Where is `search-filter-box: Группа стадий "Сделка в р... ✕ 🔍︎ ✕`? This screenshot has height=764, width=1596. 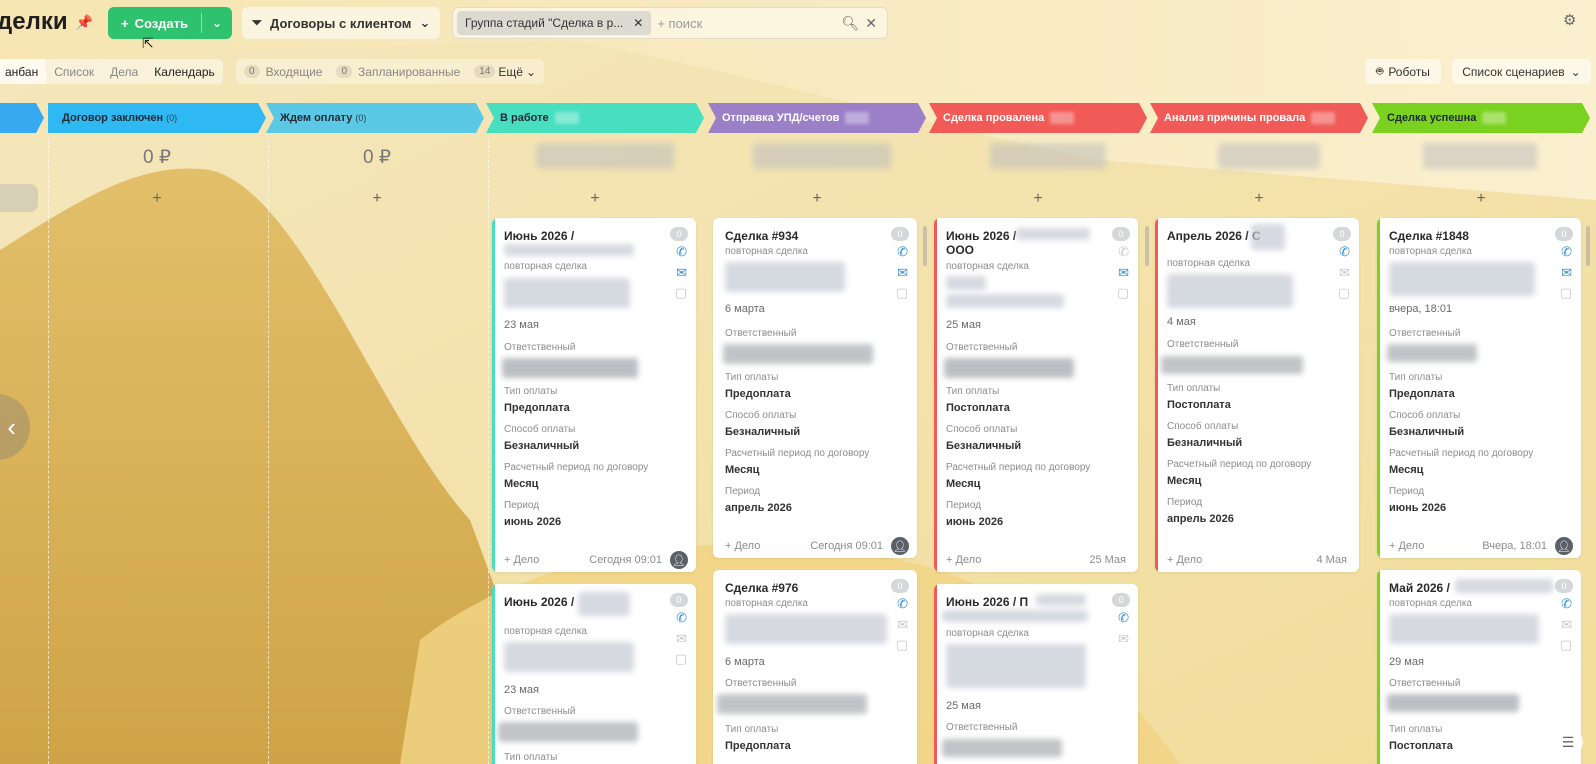 search-filter-box: Группа стадий "Сделка в р... ✕ 🔍︎ ✕ is located at coordinates (670, 23).